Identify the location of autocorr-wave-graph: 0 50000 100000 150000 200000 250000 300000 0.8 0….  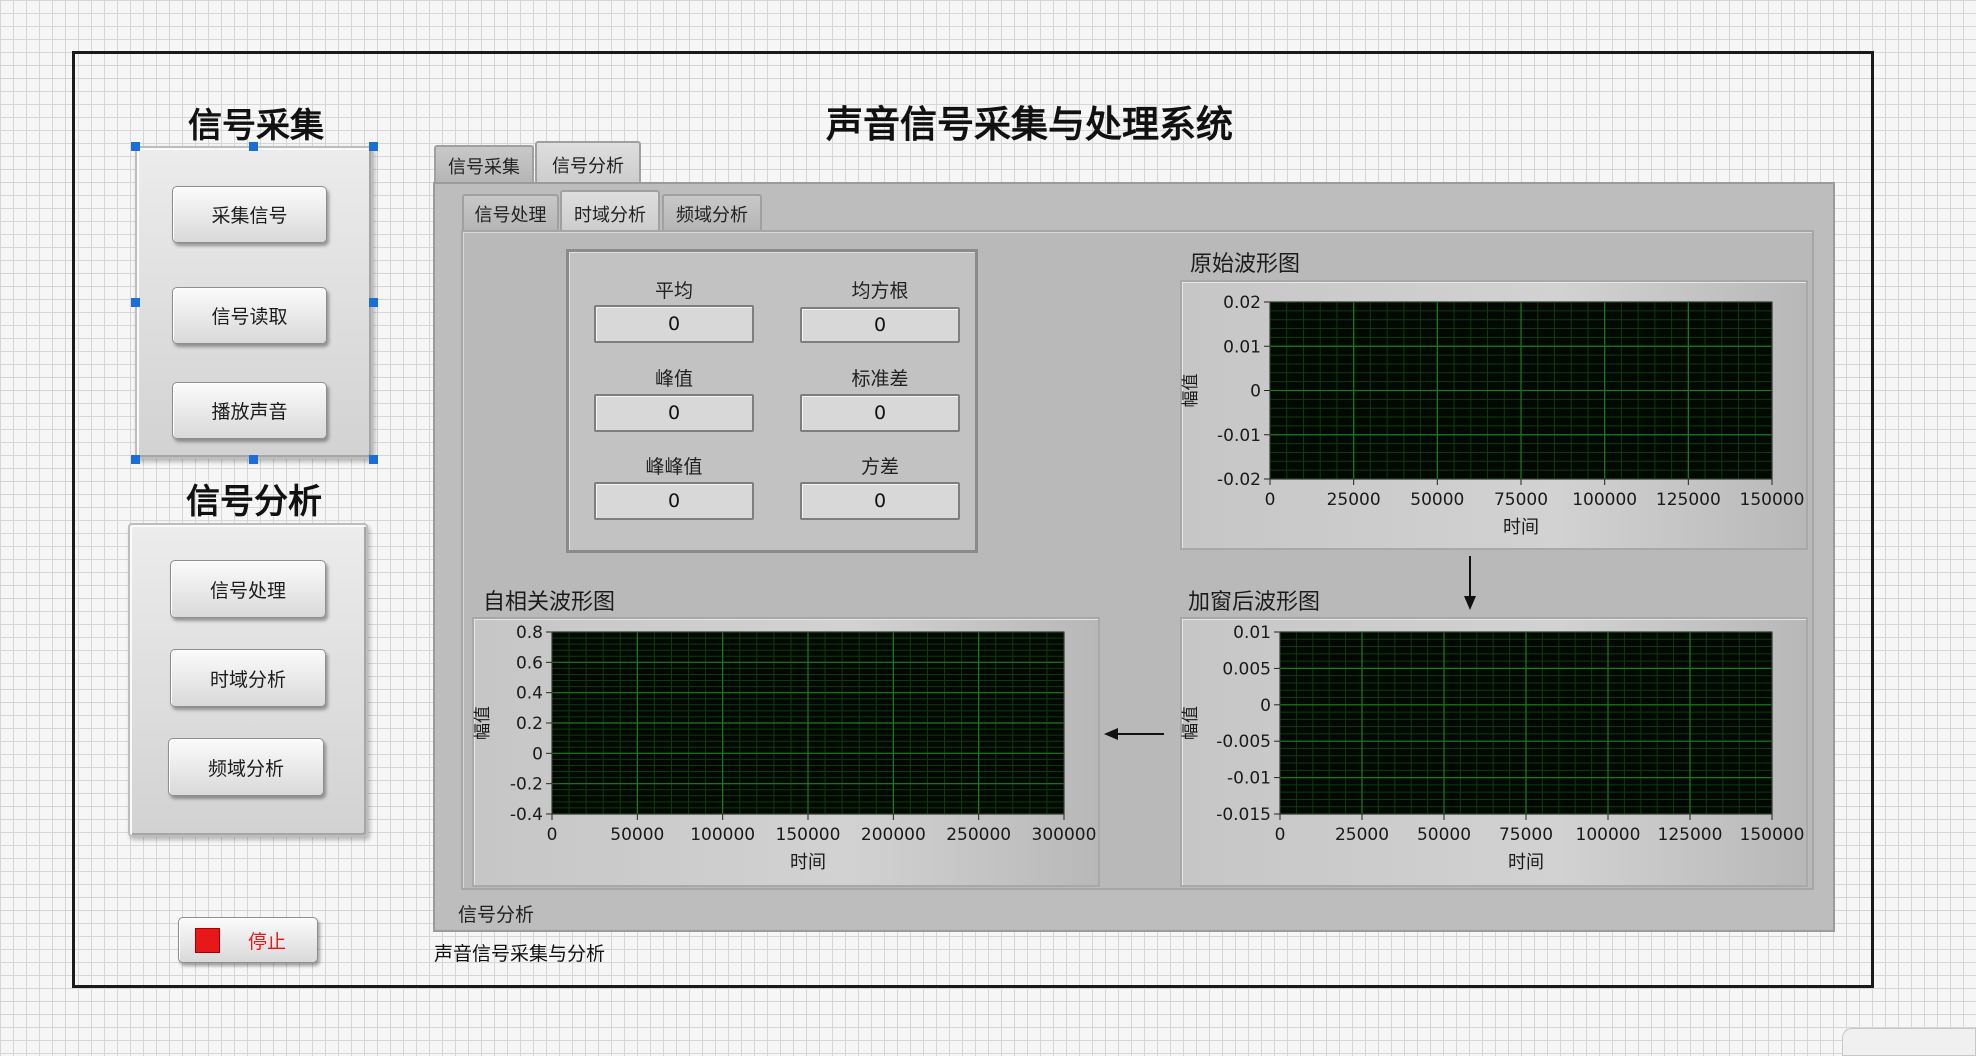
(785, 748).